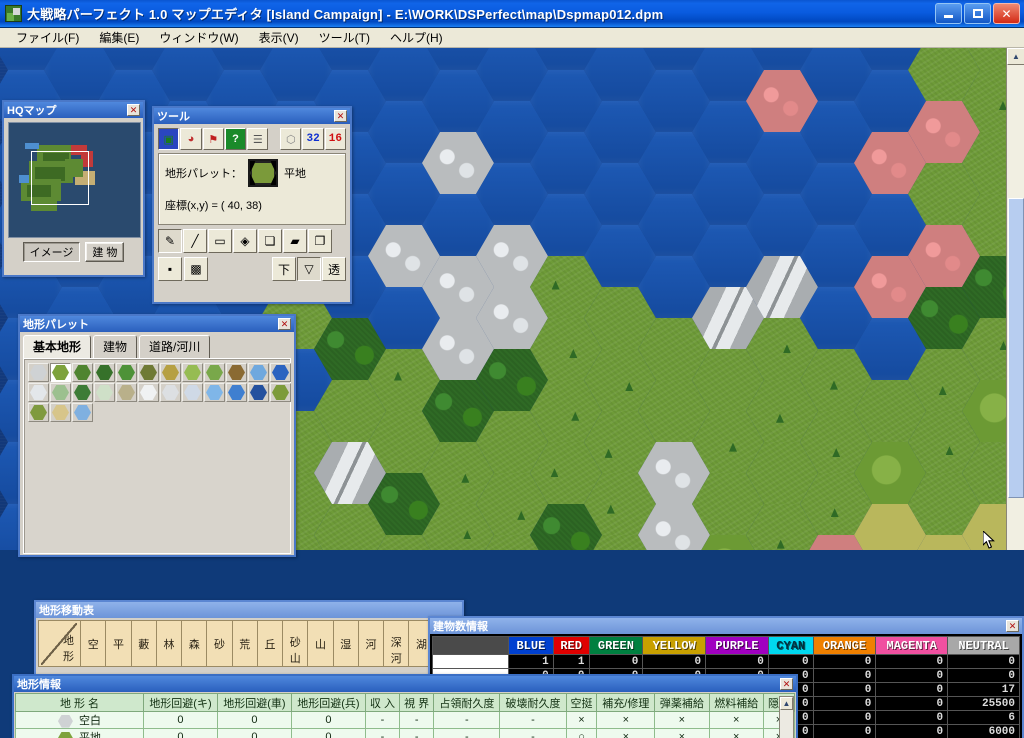 The width and height of the screenshot is (1024, 738). I want to click on hq-building-button: 建 物, so click(105, 252).